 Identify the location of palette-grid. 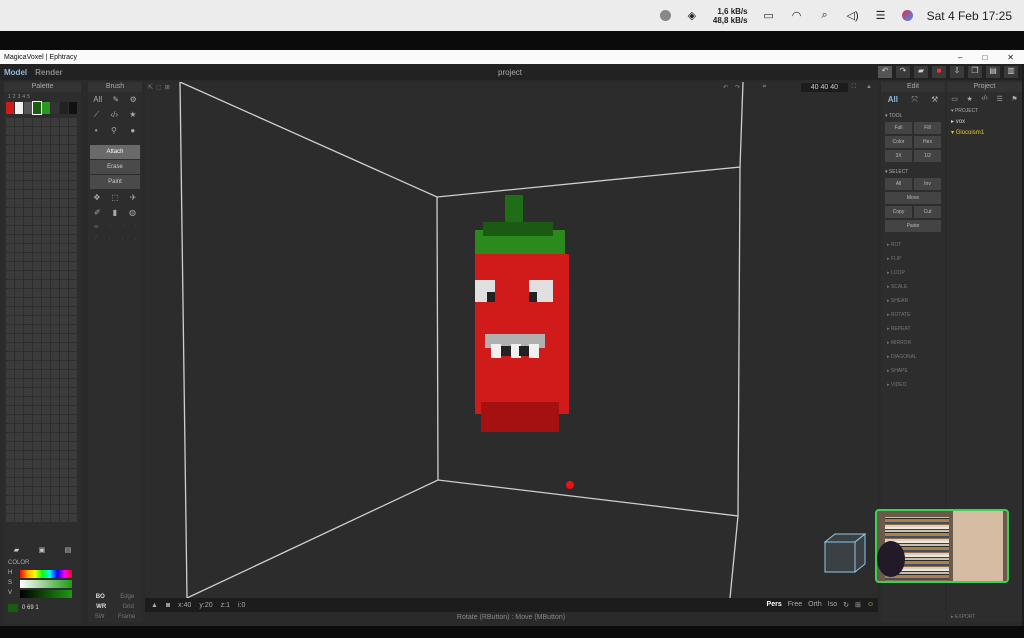
(41, 323).